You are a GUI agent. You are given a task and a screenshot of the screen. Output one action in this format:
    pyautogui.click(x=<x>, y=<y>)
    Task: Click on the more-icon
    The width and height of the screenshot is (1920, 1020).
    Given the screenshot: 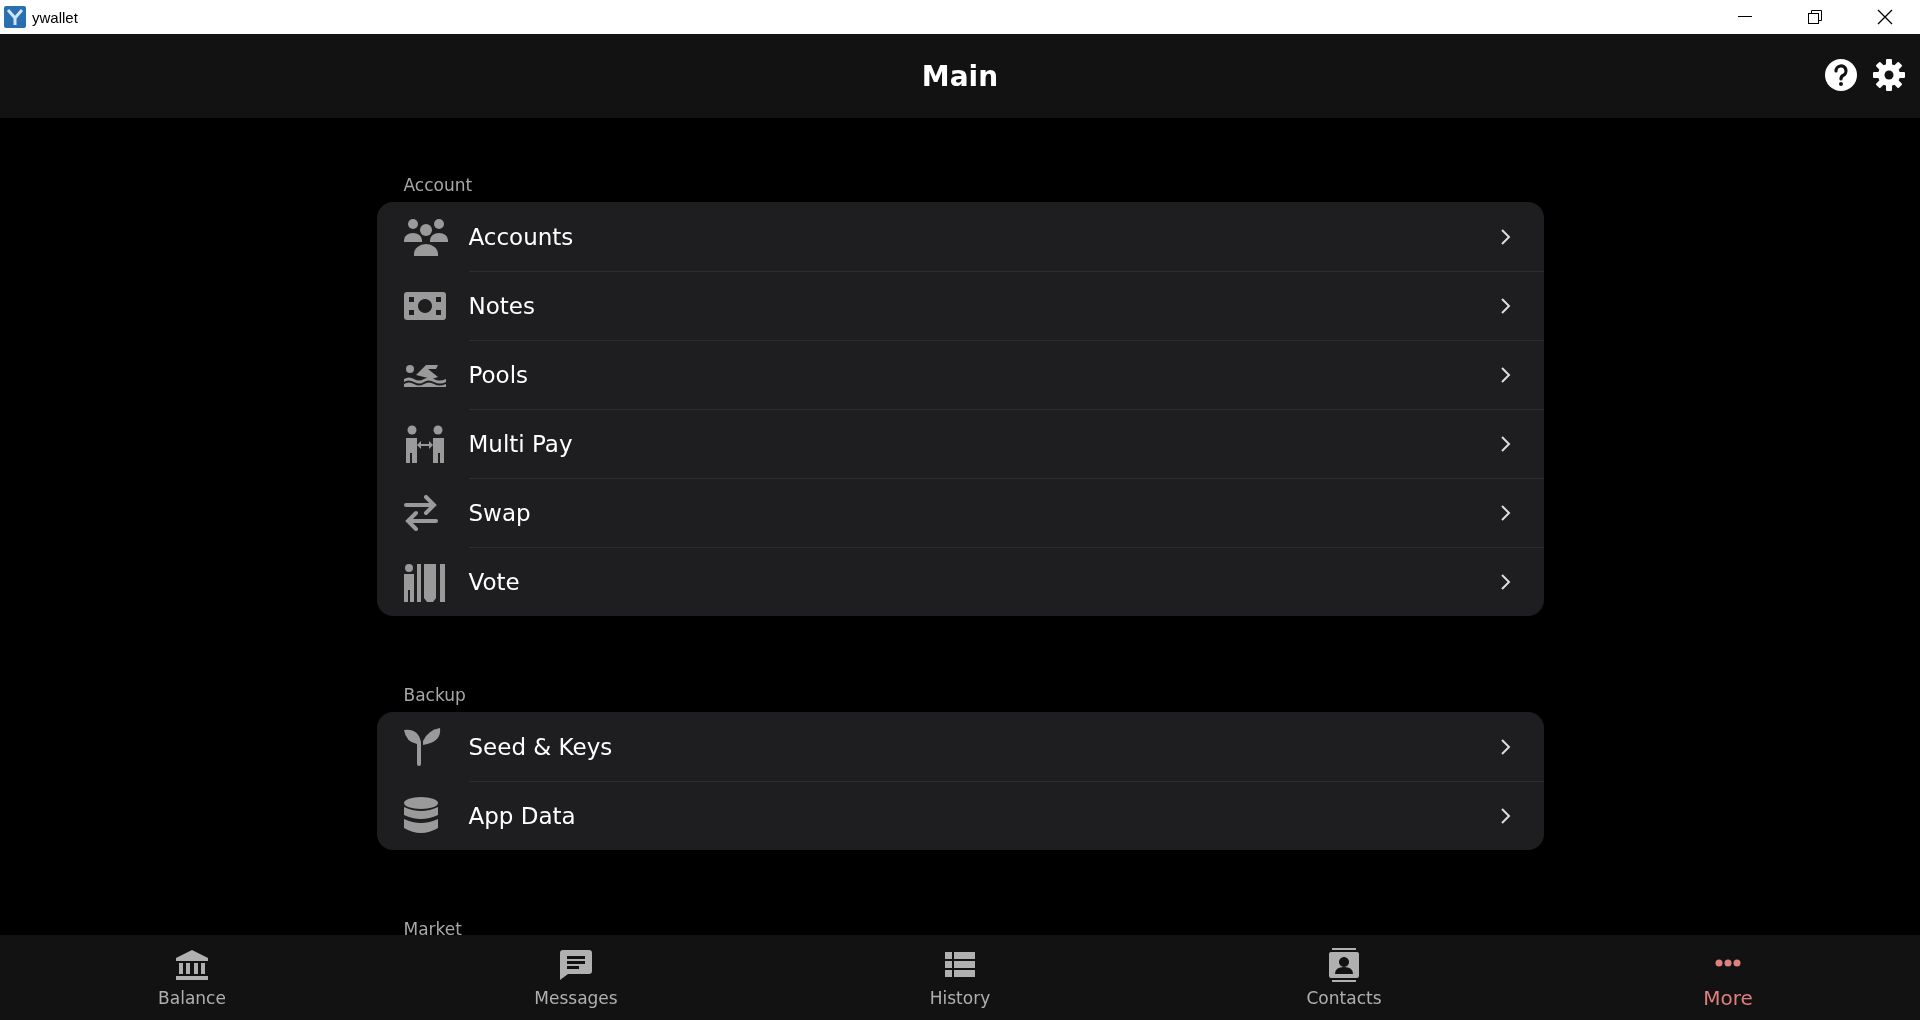 What is the action you would take?
    pyautogui.click(x=1728, y=962)
    